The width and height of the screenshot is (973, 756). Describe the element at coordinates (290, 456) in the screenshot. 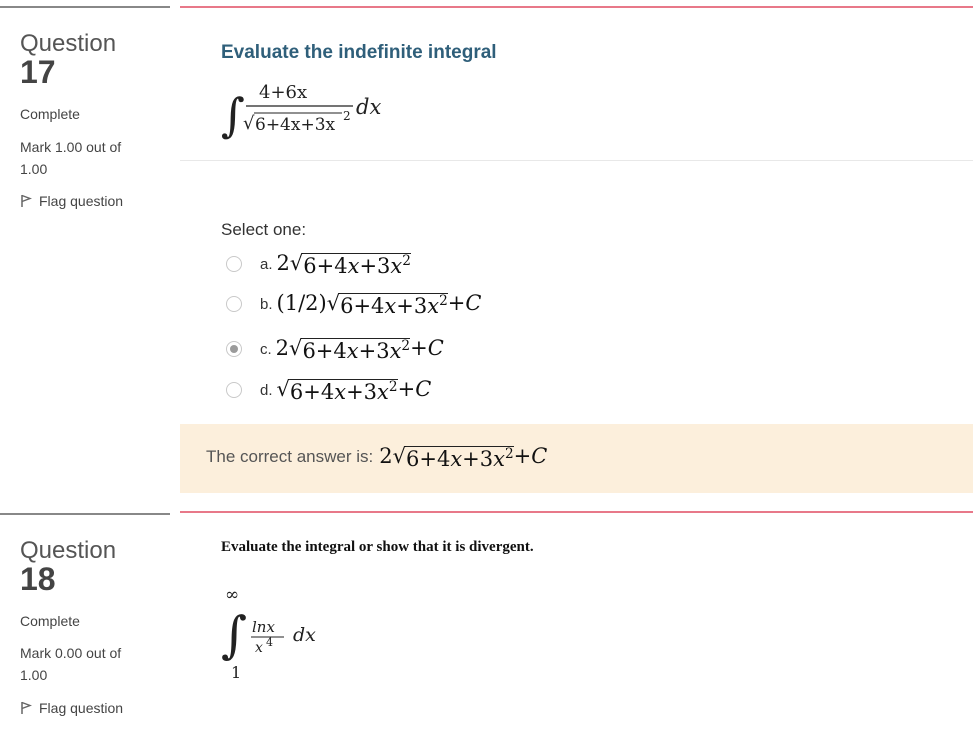

I see `correct-answer-label: The correct answer is:` at that location.